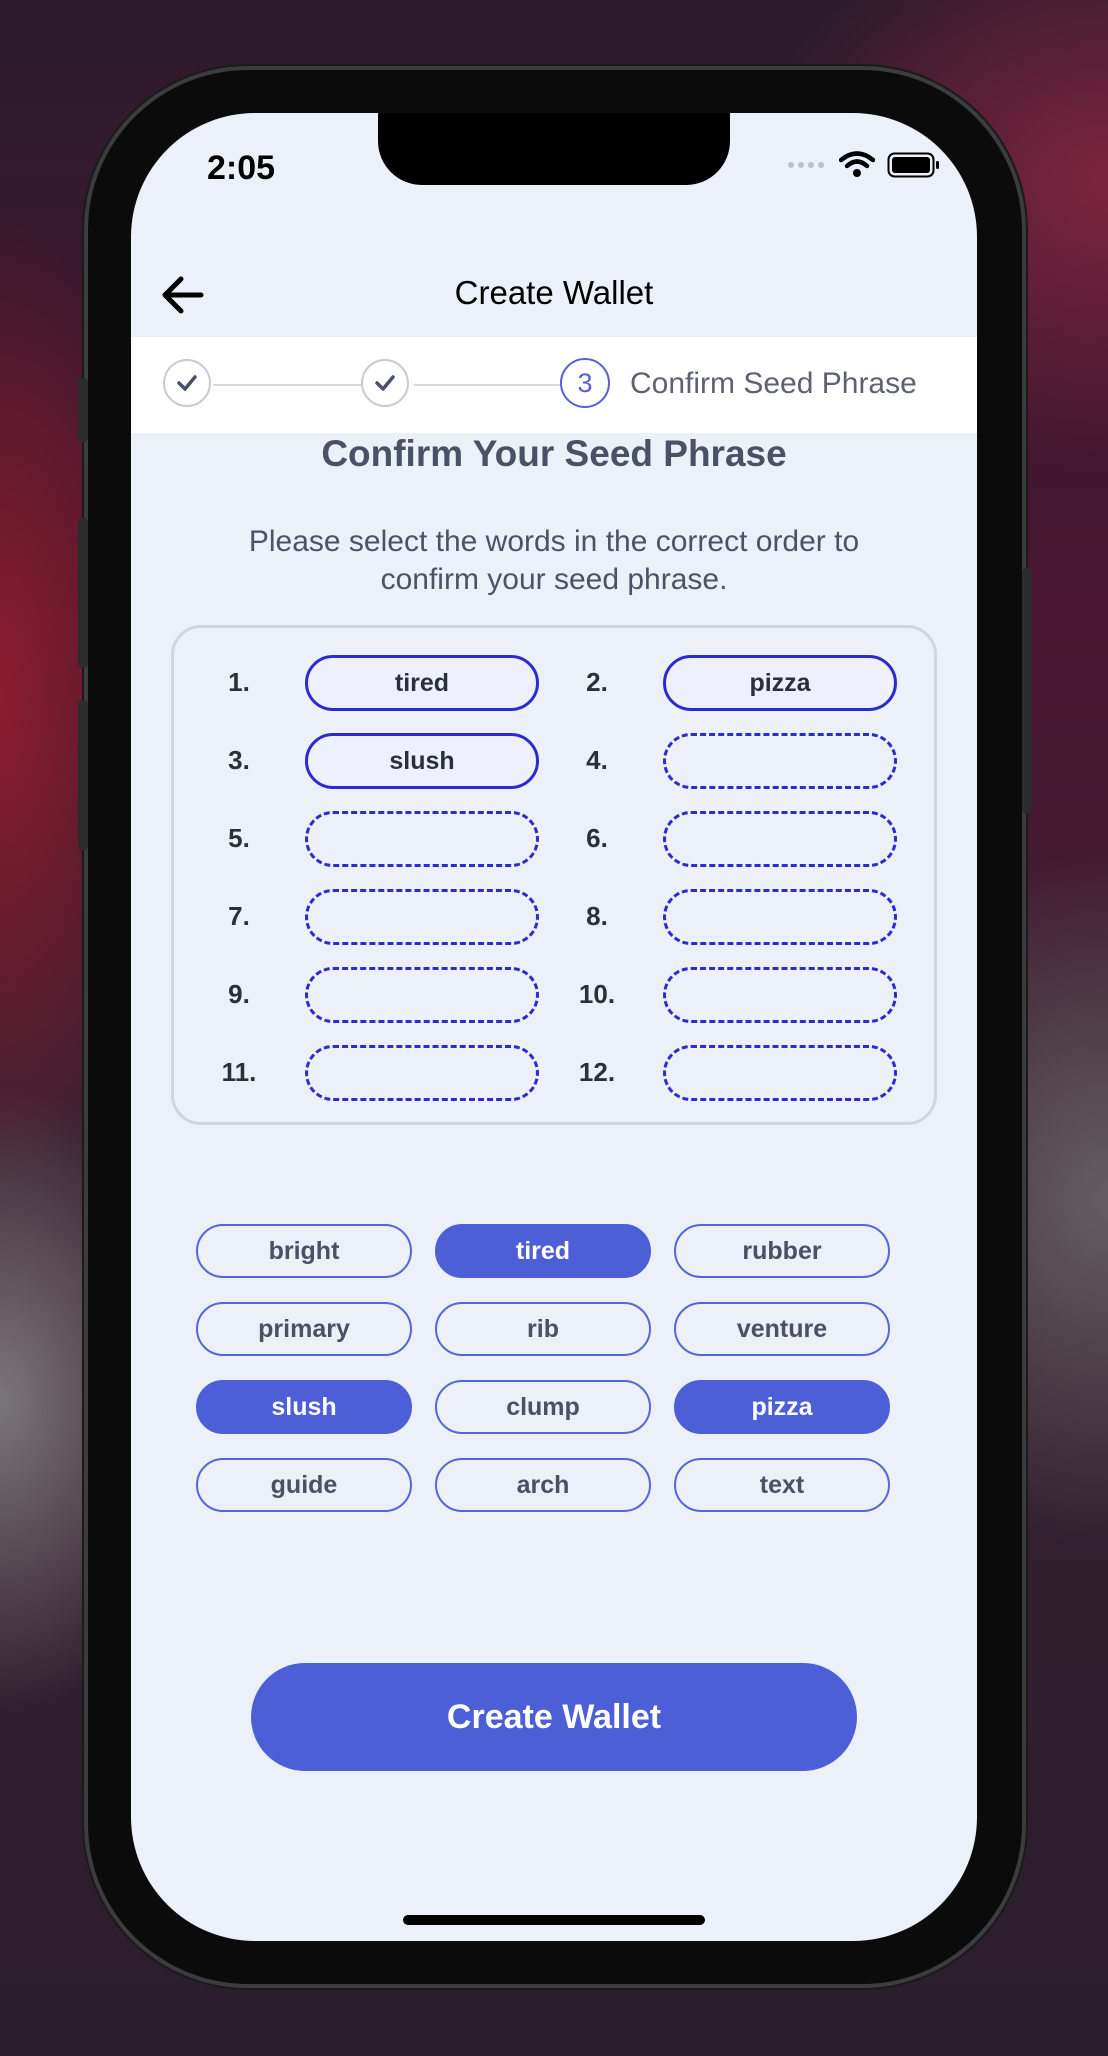 The image size is (1108, 2056). Describe the element at coordinates (83, 410) in the screenshot. I see `phone-side-button` at that location.